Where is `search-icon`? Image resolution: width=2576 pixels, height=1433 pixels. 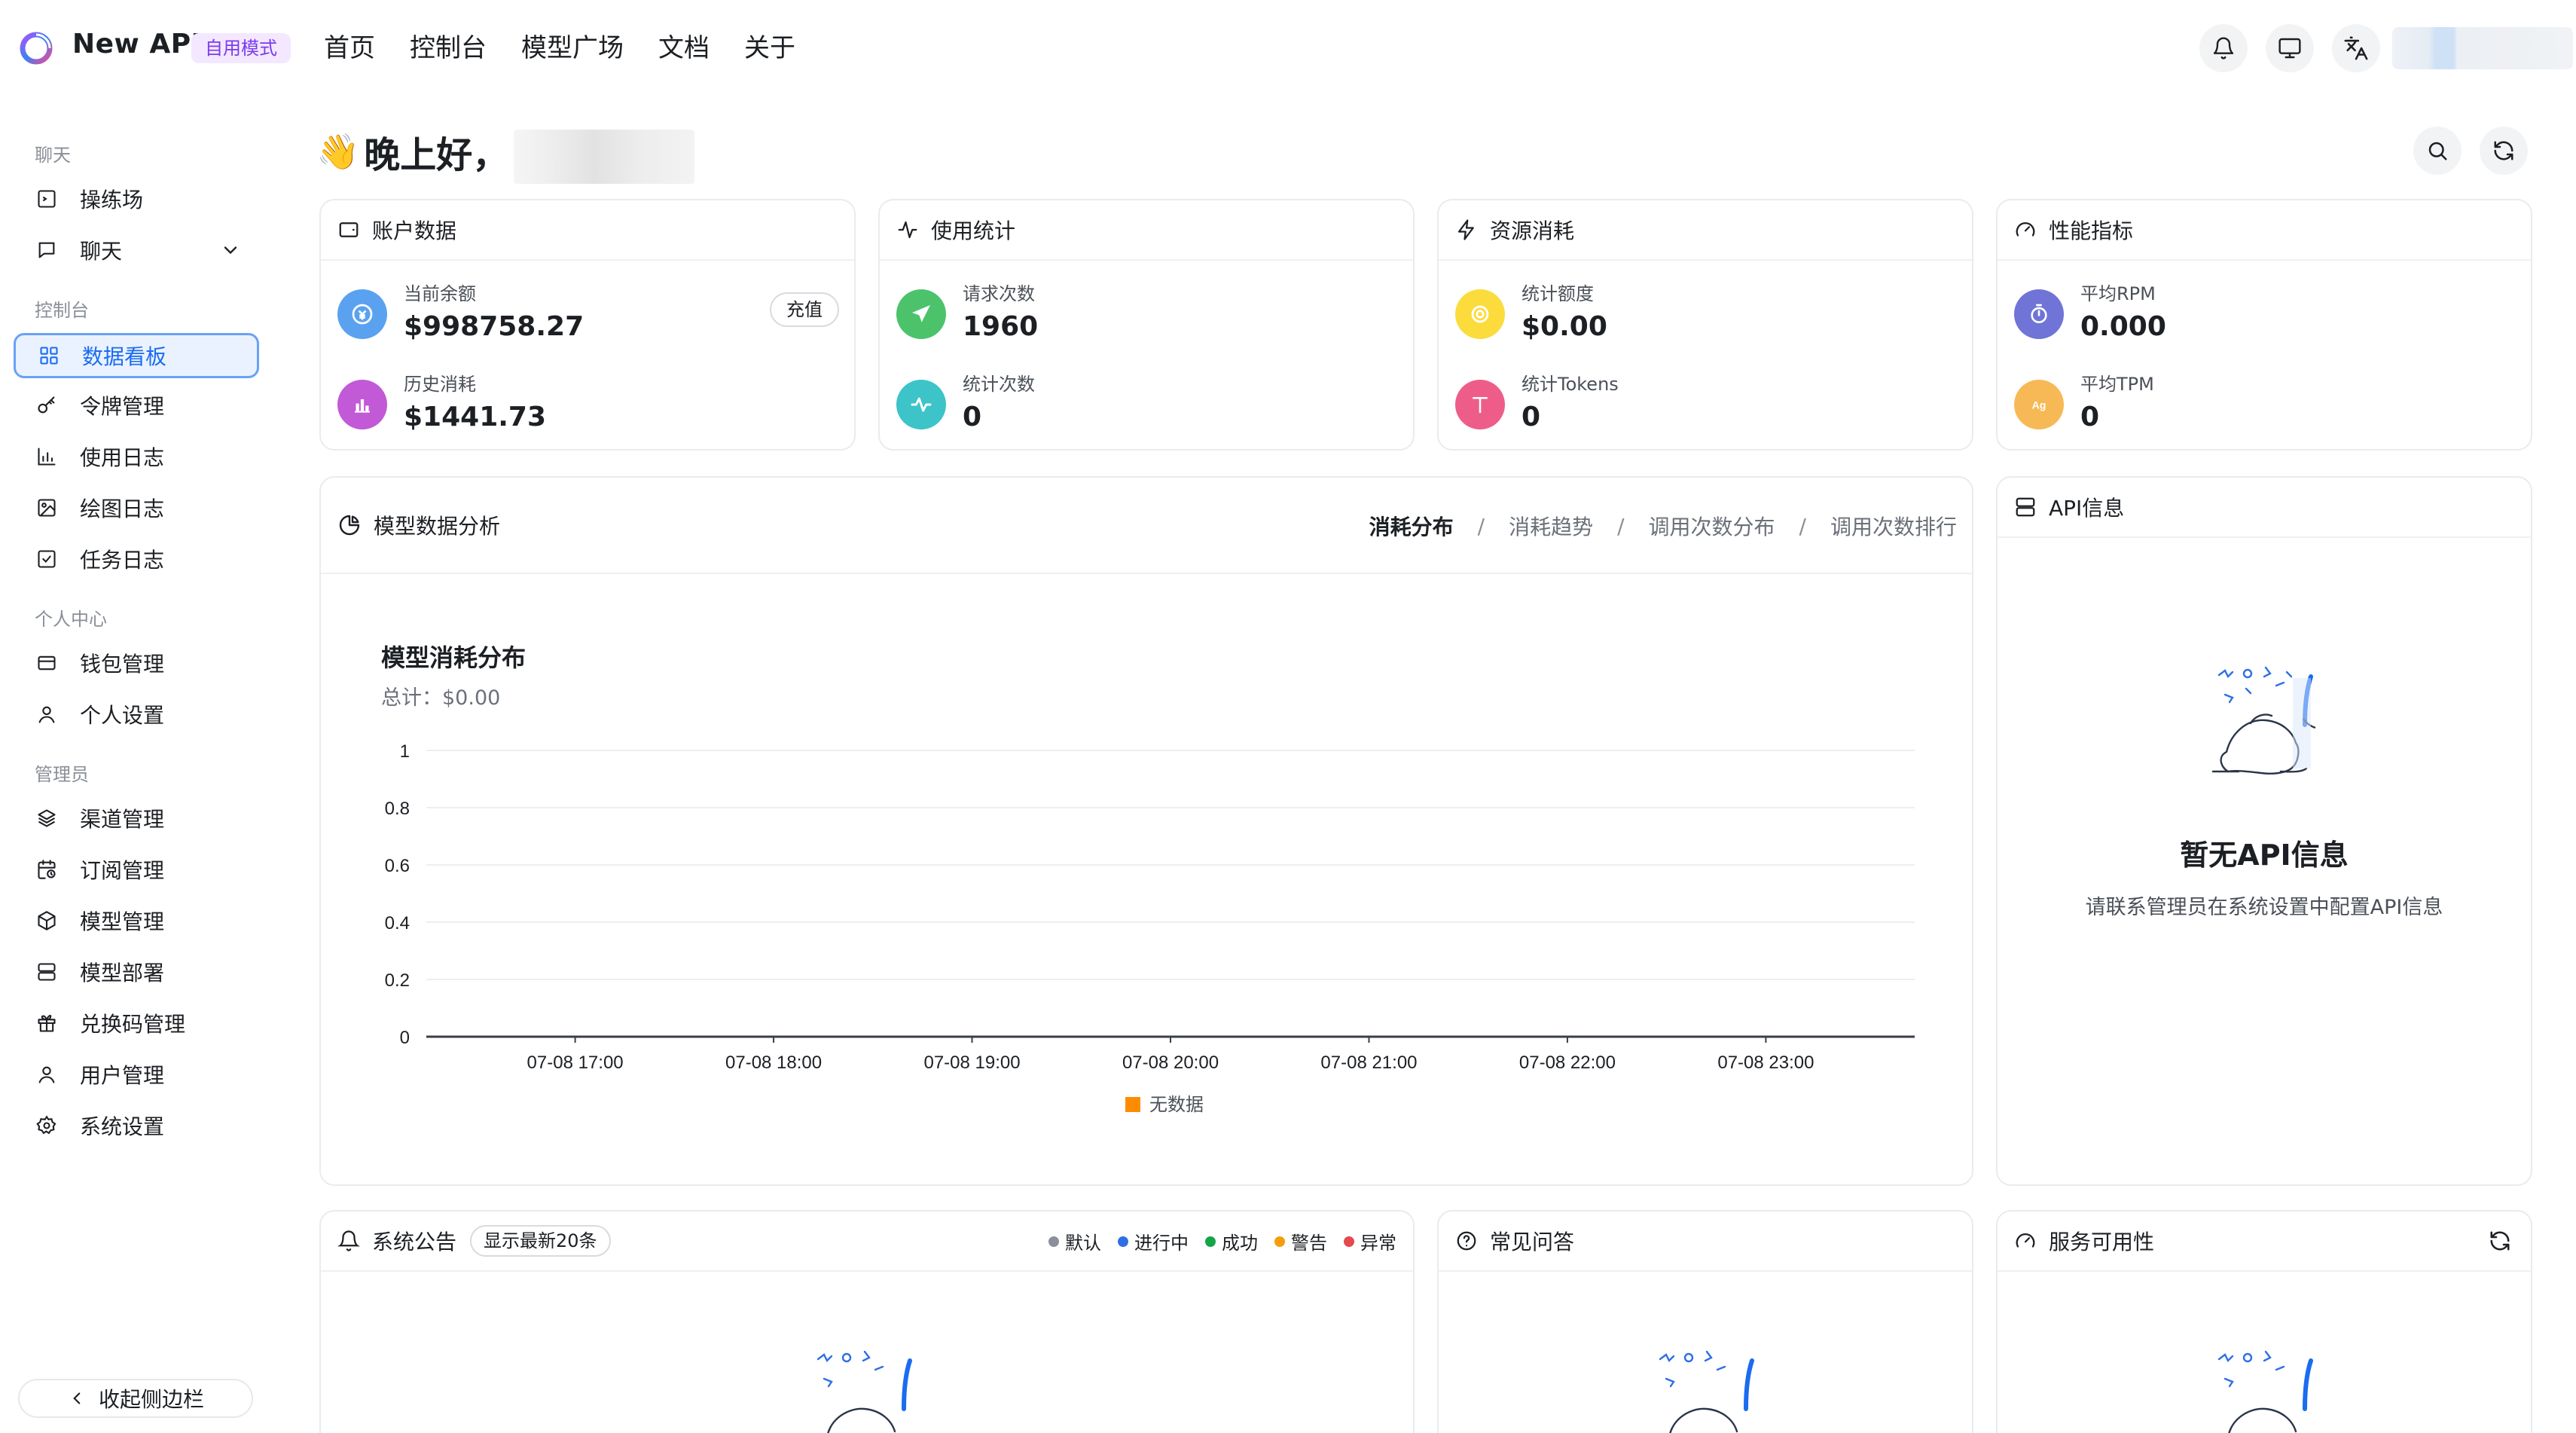 search-icon is located at coordinates (2438, 151).